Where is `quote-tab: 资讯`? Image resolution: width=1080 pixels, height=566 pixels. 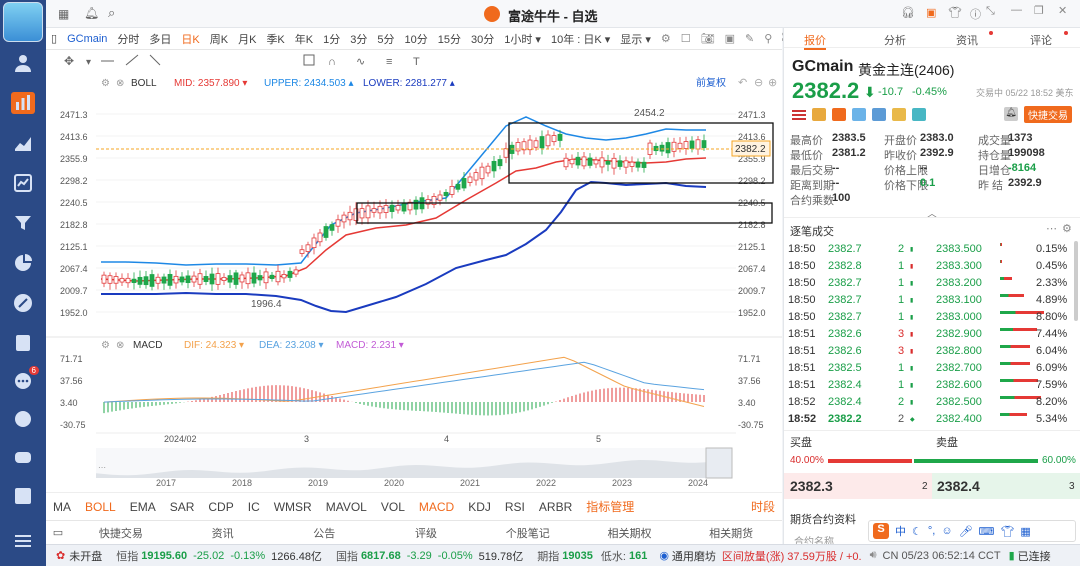 quote-tab: 资讯 is located at coordinates (967, 40).